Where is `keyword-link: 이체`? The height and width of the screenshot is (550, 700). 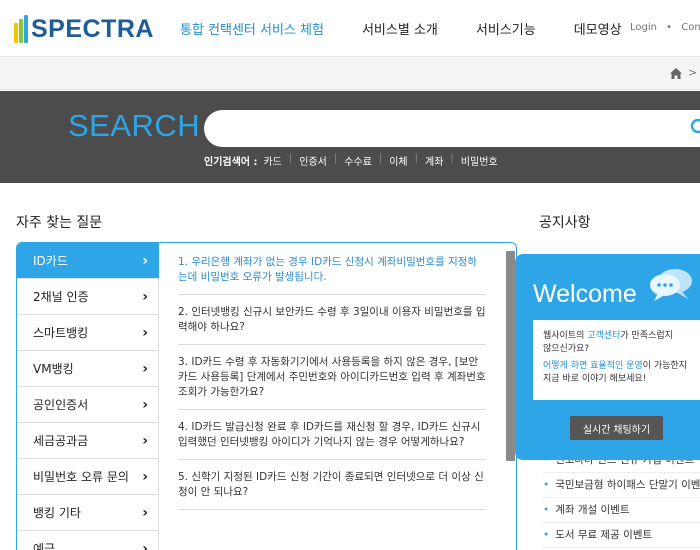
keyword-link: 이체 is located at coordinates (398, 160).